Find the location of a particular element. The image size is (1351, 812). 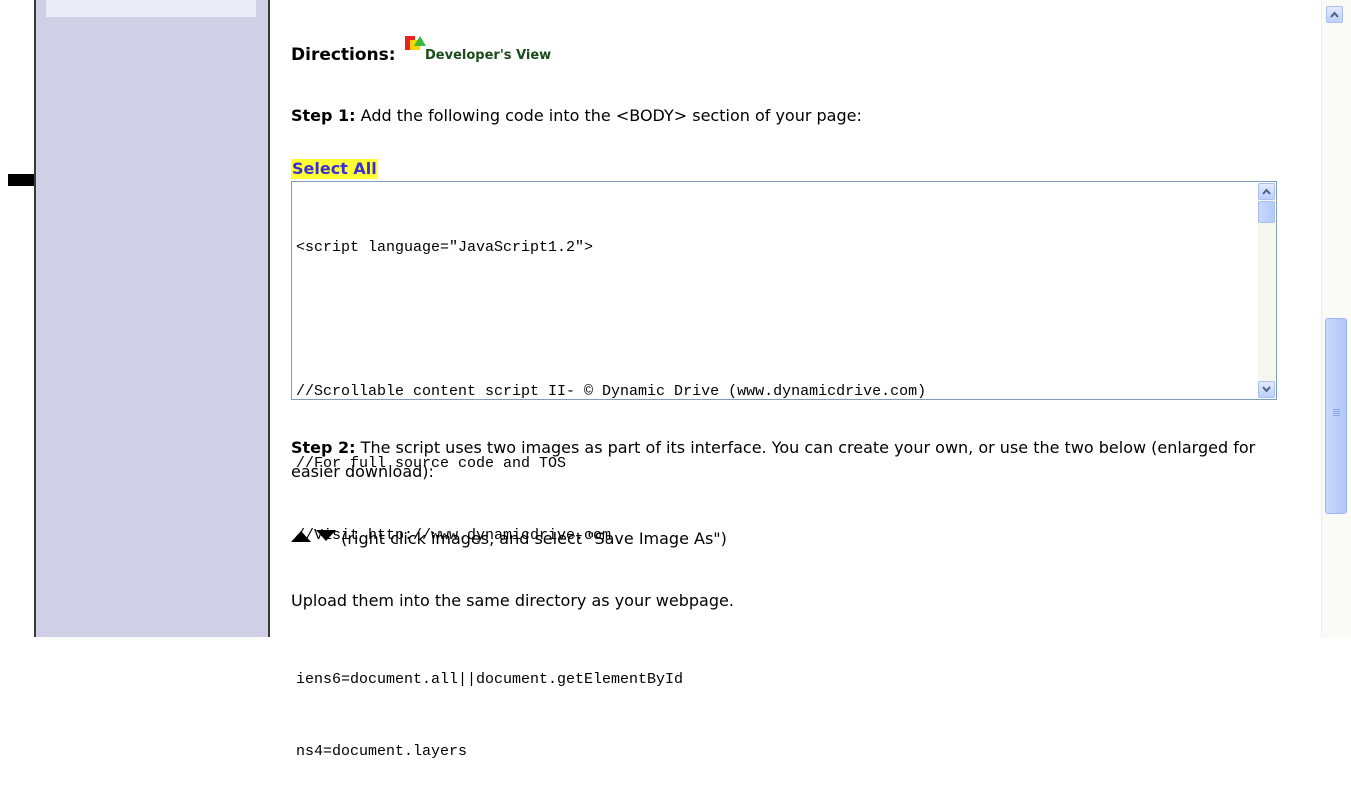

left-sidebar is located at coordinates (152, 318).